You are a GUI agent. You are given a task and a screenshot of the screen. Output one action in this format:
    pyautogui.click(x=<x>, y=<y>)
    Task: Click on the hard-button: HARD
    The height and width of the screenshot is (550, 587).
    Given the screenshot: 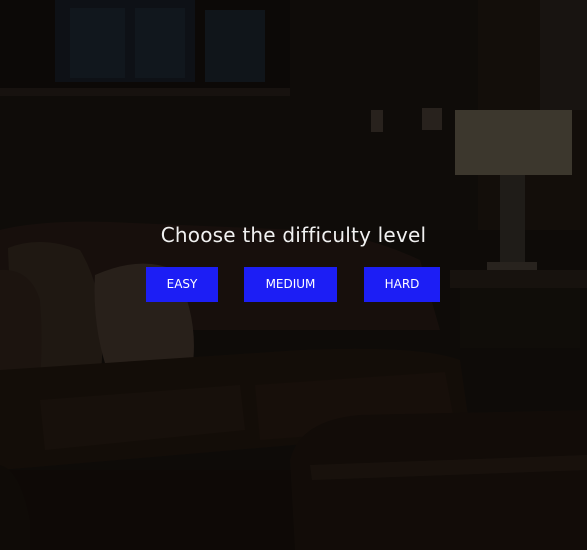 What is the action you would take?
    pyautogui.click(x=402, y=284)
    